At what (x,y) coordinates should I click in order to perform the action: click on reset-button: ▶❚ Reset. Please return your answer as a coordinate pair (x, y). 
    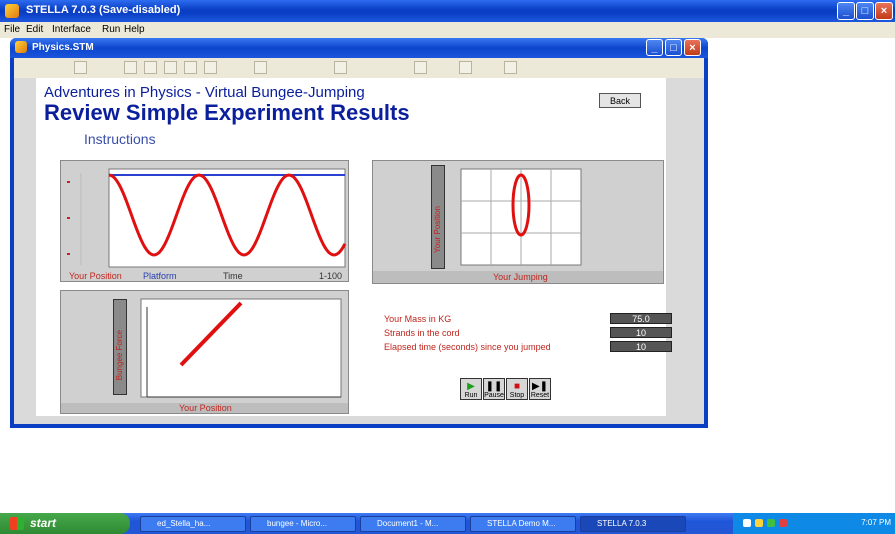
    Looking at the image, I should click on (540, 389).